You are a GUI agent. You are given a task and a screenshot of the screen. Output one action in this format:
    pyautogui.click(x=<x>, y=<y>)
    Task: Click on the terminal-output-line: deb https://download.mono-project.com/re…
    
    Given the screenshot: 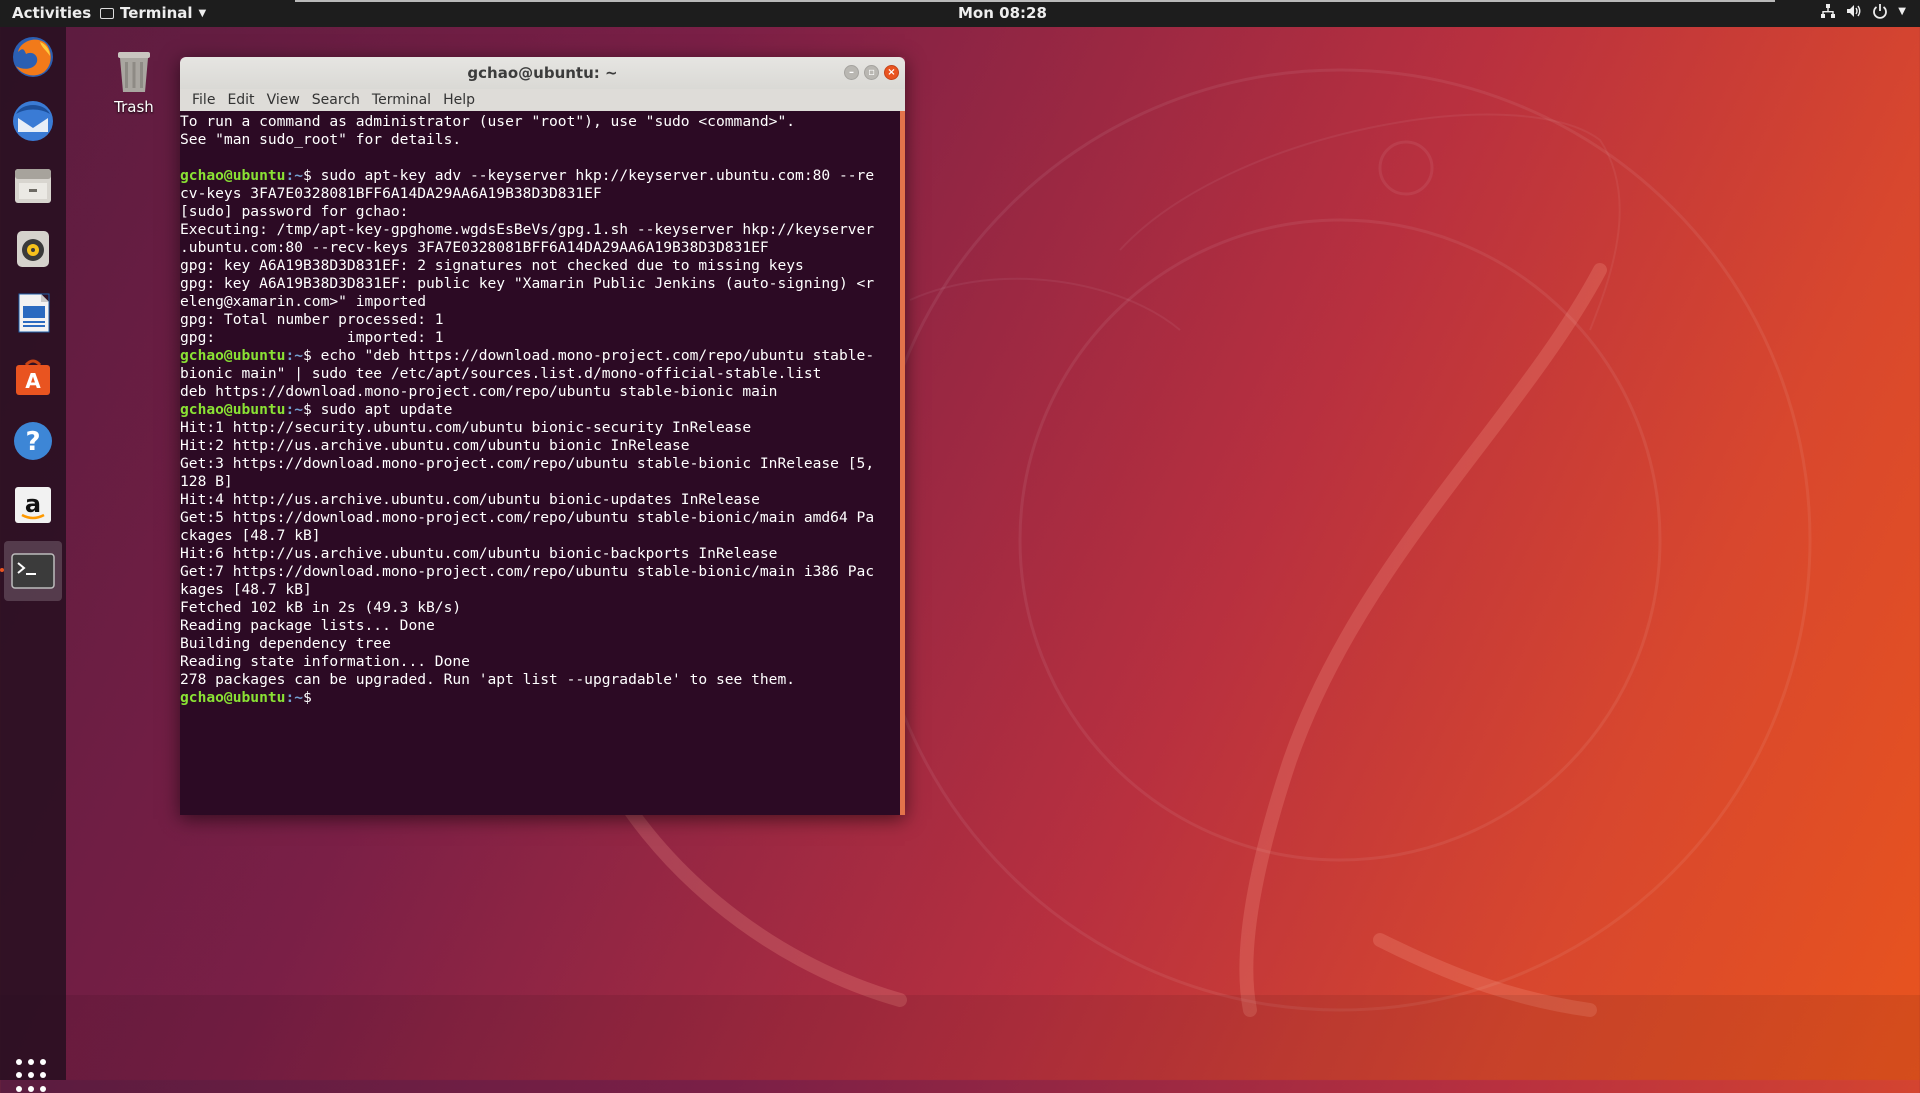 What is the action you would take?
    pyautogui.click(x=479, y=391)
    